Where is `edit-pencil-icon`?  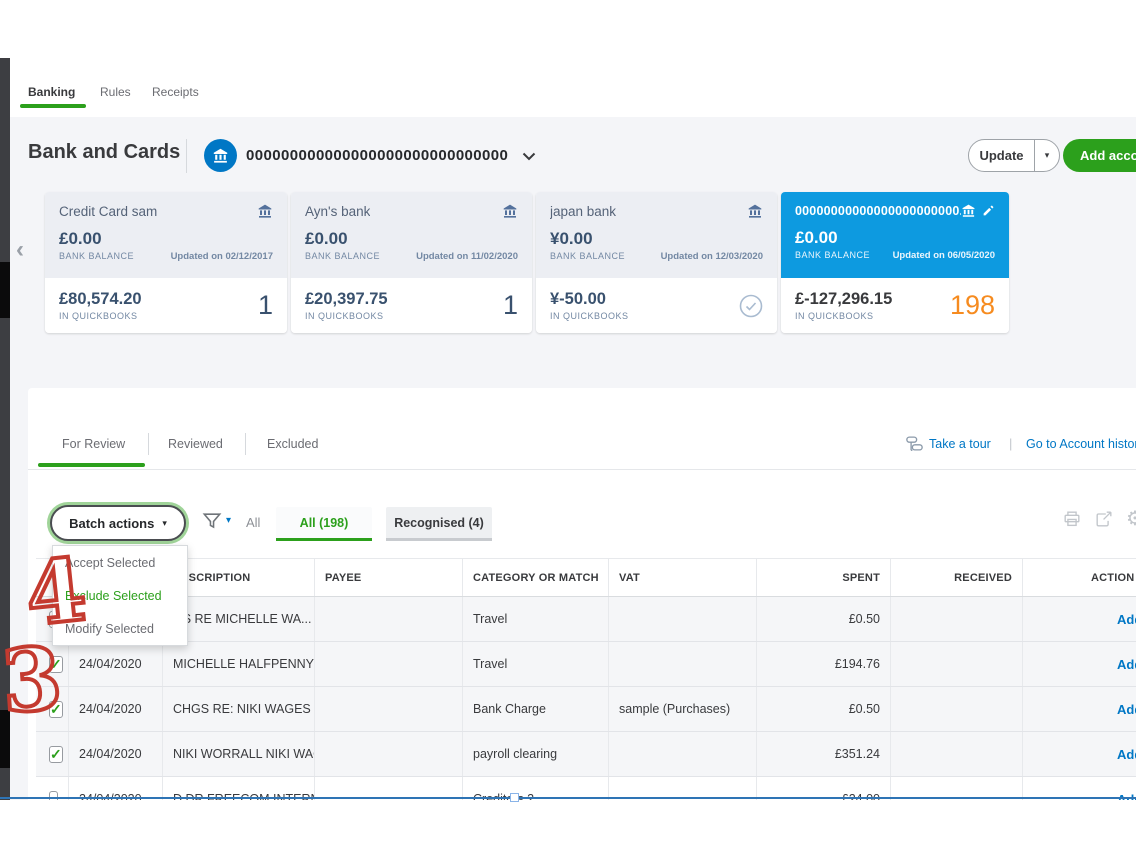 edit-pencil-icon is located at coordinates (988, 210).